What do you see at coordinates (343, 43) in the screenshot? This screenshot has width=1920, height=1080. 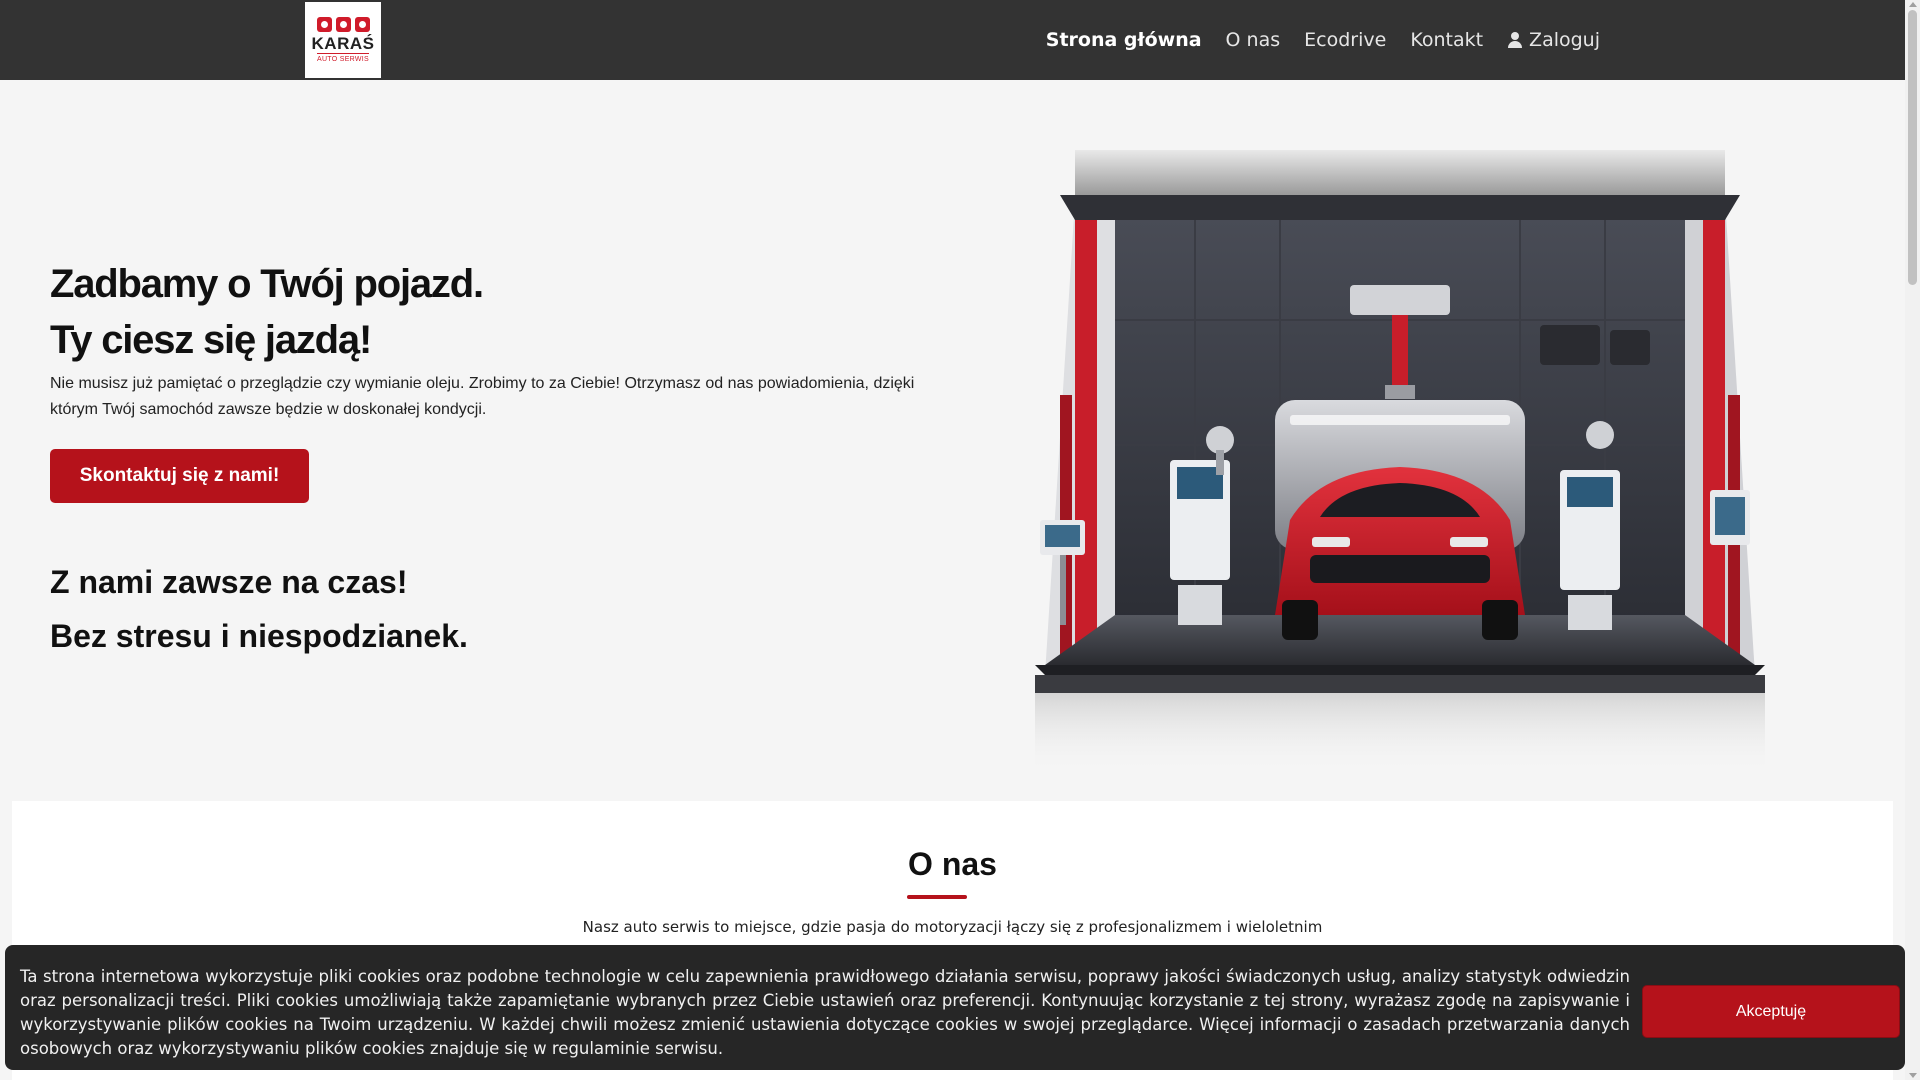 I see `logo-name: KARAŚ` at bounding box center [343, 43].